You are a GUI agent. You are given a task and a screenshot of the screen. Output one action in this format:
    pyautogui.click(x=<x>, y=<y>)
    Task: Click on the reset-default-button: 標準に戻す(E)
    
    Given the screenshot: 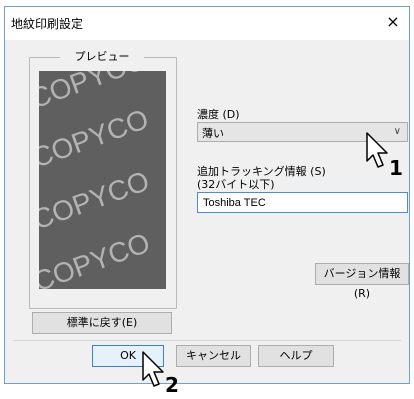 What is the action you would take?
    pyautogui.click(x=102, y=323)
    